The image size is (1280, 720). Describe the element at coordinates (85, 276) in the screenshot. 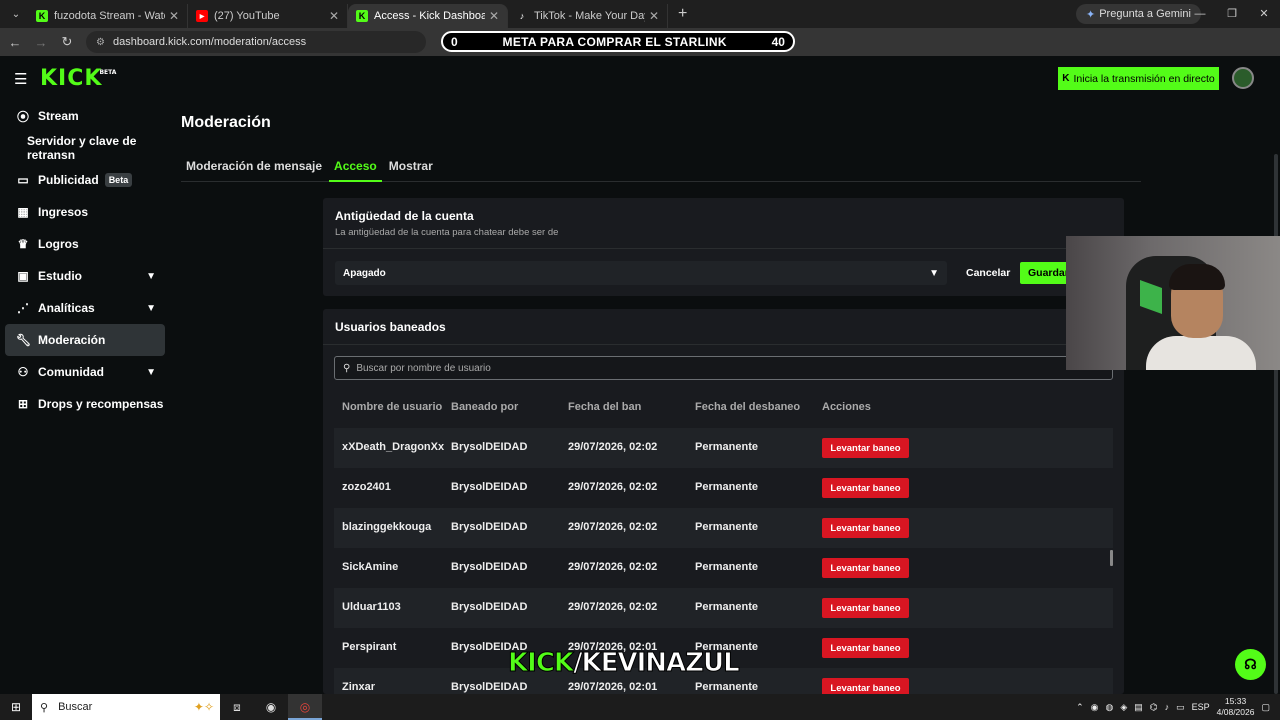

I see `sidebar-item-studio: ▣ Estudio ▼` at that location.